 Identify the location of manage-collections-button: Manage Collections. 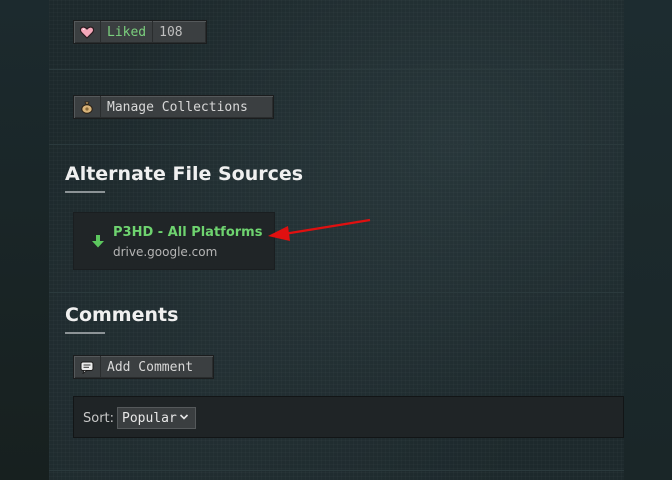
(173, 107).